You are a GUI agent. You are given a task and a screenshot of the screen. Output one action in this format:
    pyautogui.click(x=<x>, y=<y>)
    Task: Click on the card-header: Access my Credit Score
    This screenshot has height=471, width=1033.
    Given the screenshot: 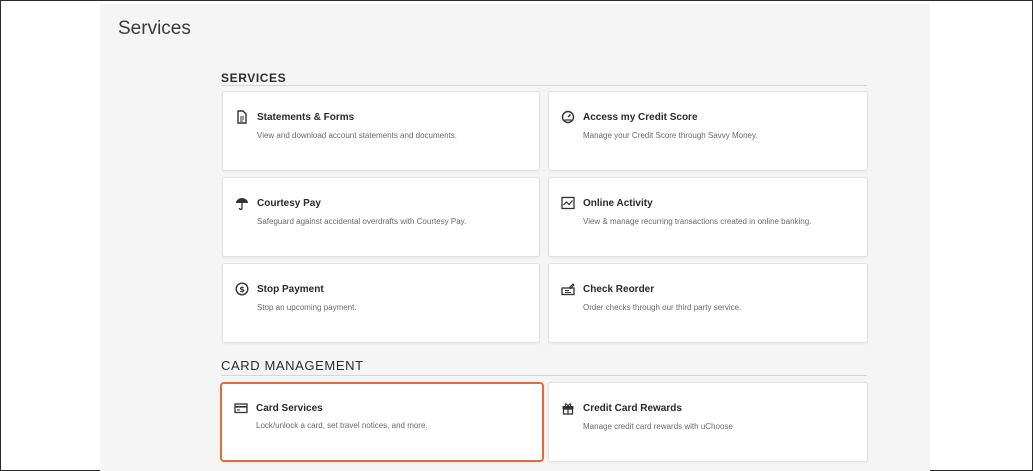 What is the action you would take?
    pyautogui.click(x=629, y=117)
    